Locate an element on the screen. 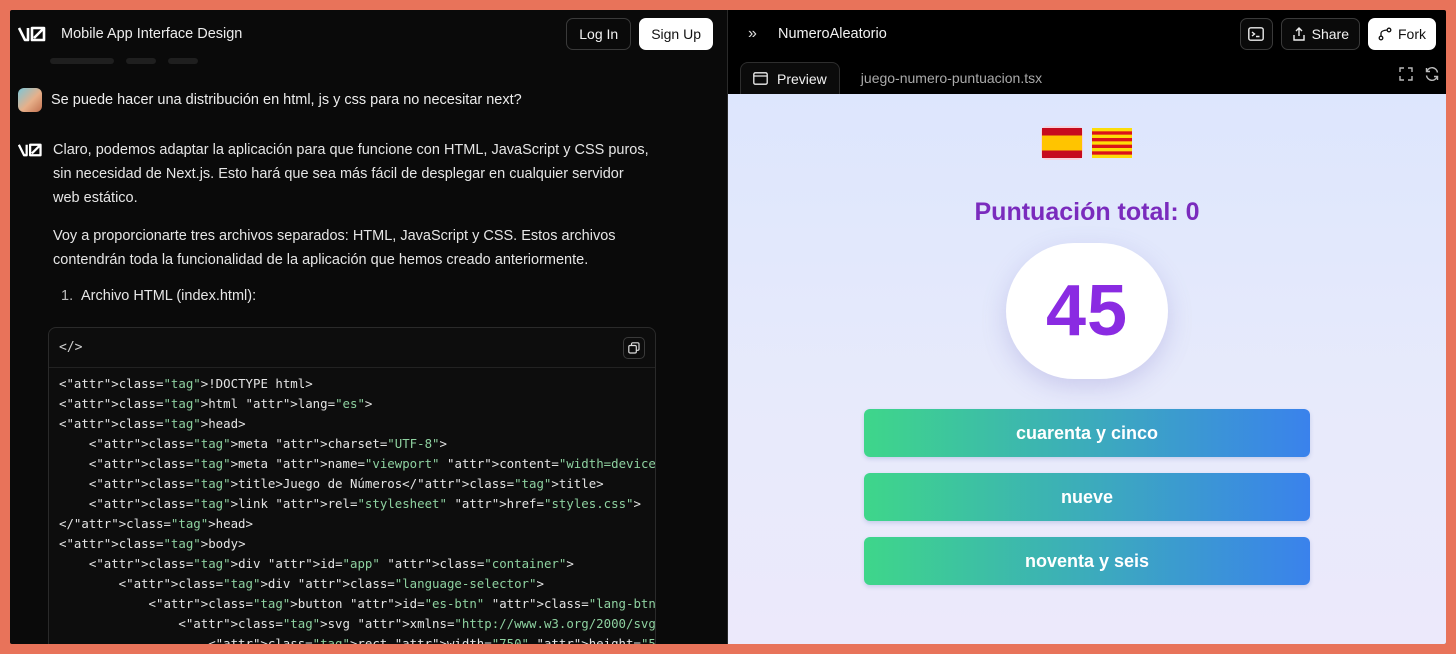 The image size is (1456, 654). share-button: Share is located at coordinates (1320, 34).